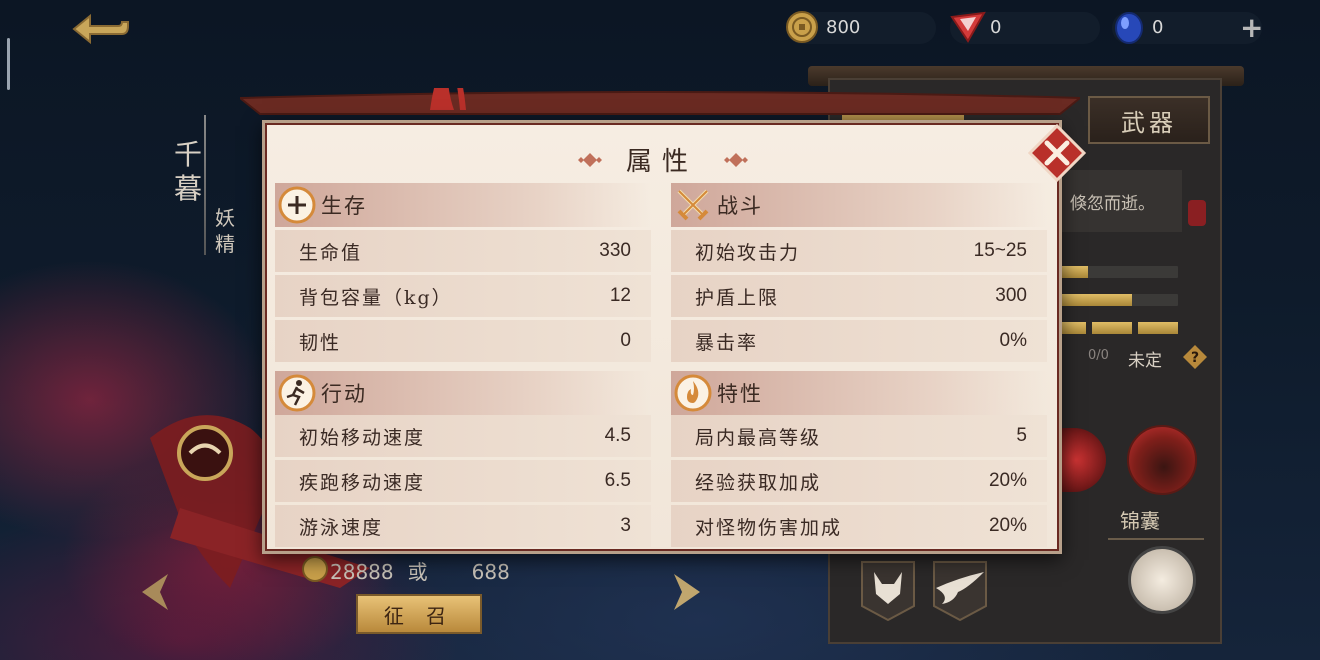 This screenshot has height=660, width=1320. Describe the element at coordinates (661, 162) in the screenshot. I see `modal-title: 属性` at that location.